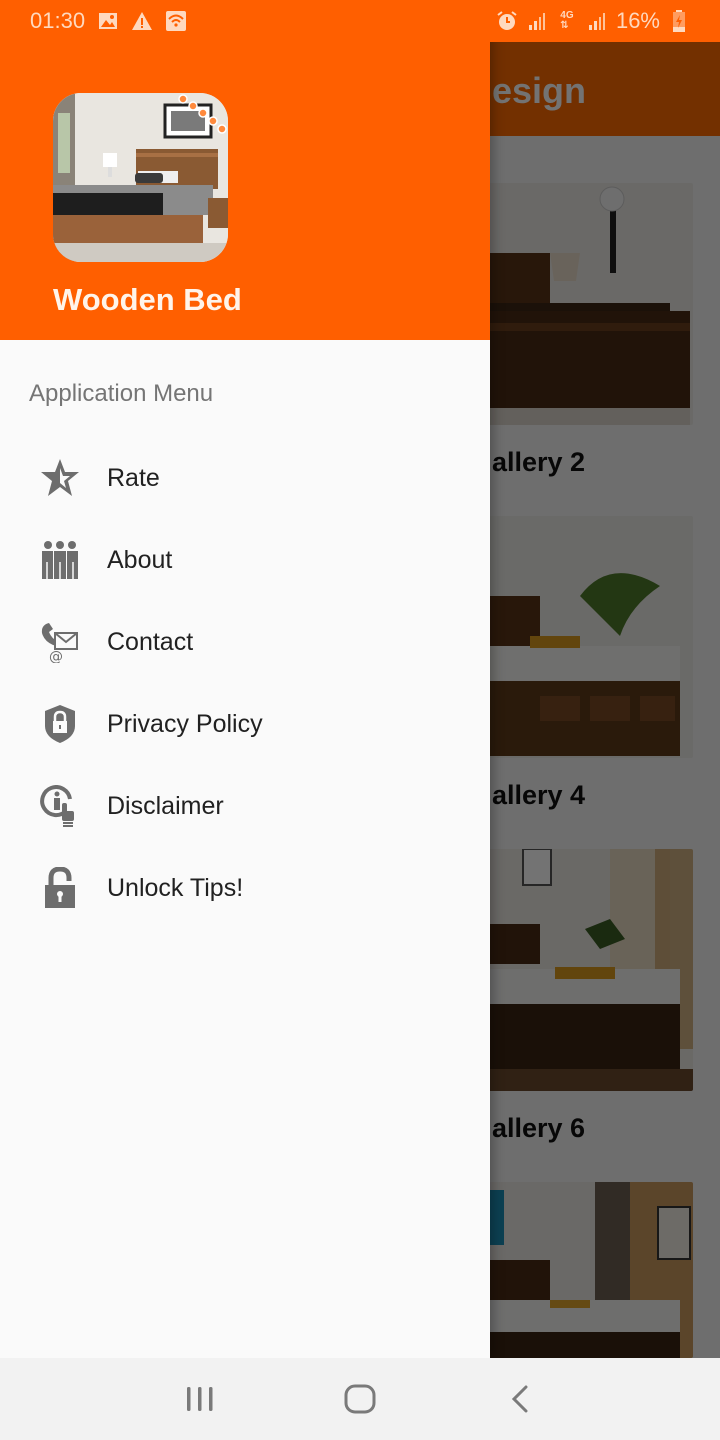 The height and width of the screenshot is (1440, 720). Describe the element at coordinates (567, 20) in the screenshot. I see `4g-data-icon: 4G ⇅` at that location.